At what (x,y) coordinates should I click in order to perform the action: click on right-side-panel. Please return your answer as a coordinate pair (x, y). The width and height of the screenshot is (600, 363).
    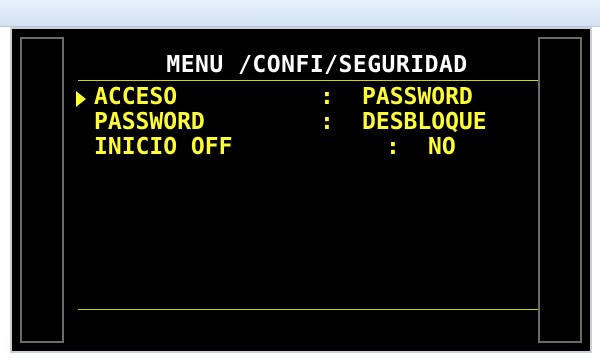
    Looking at the image, I should click on (560, 190).